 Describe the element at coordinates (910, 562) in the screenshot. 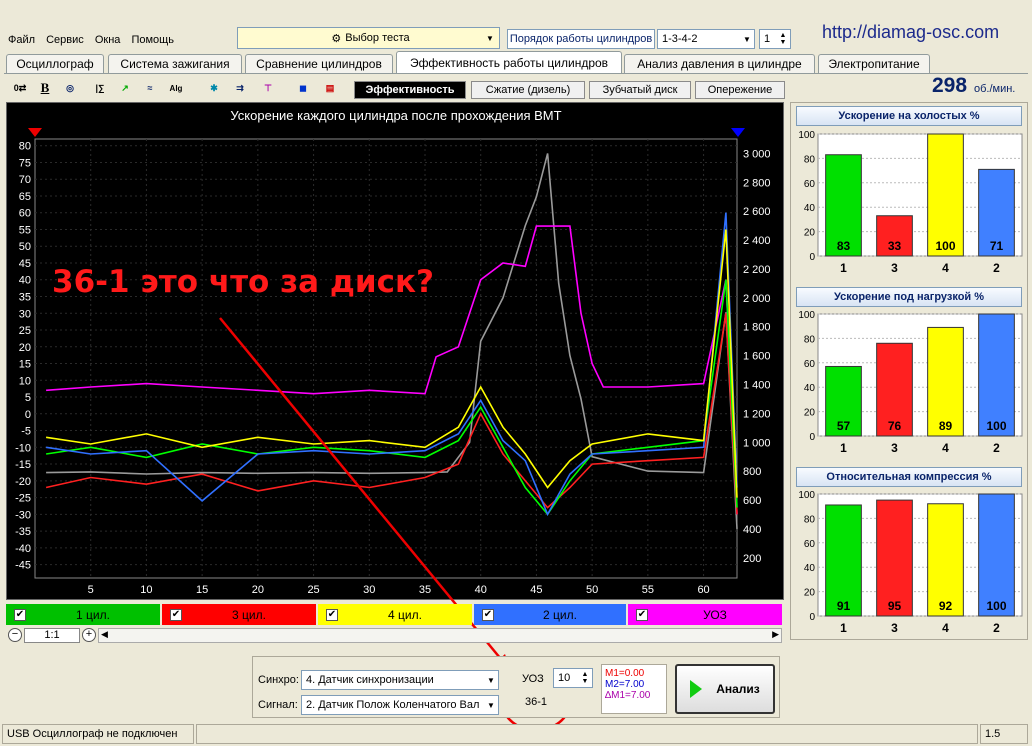

I see `compression-chart: 100 80 60 40 20 0 91 1 95 3 92 4 100 2` at that location.